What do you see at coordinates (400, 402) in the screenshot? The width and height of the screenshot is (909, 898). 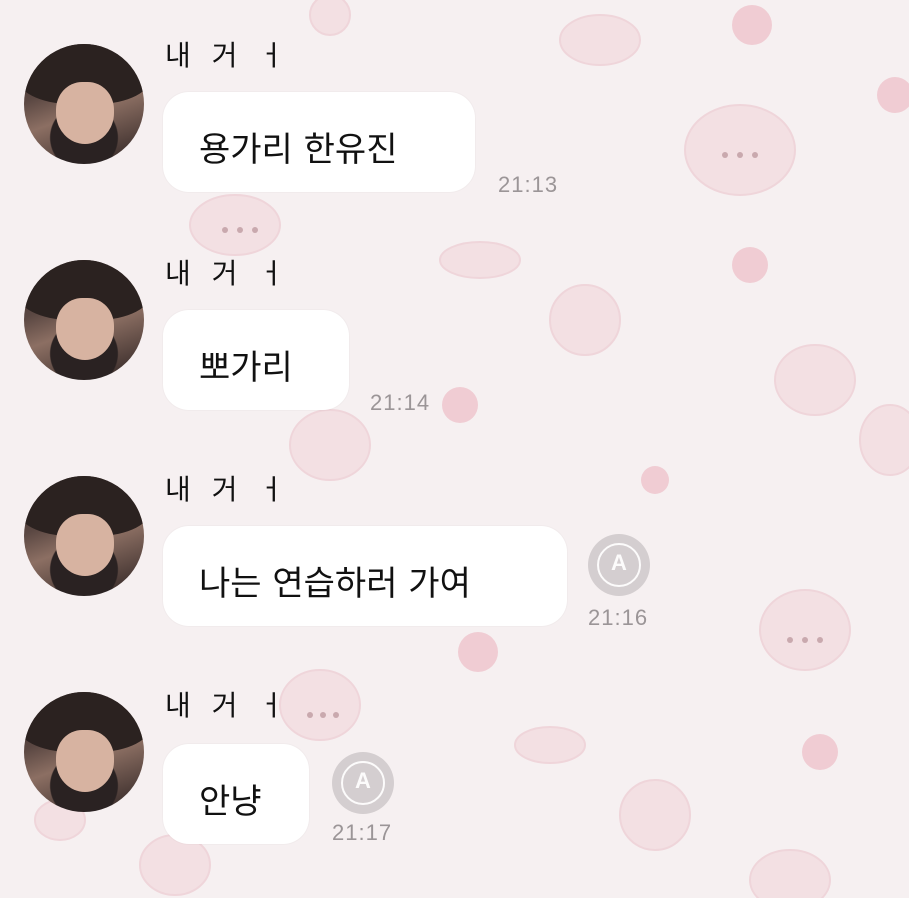 I see `message-time: 21:14` at bounding box center [400, 402].